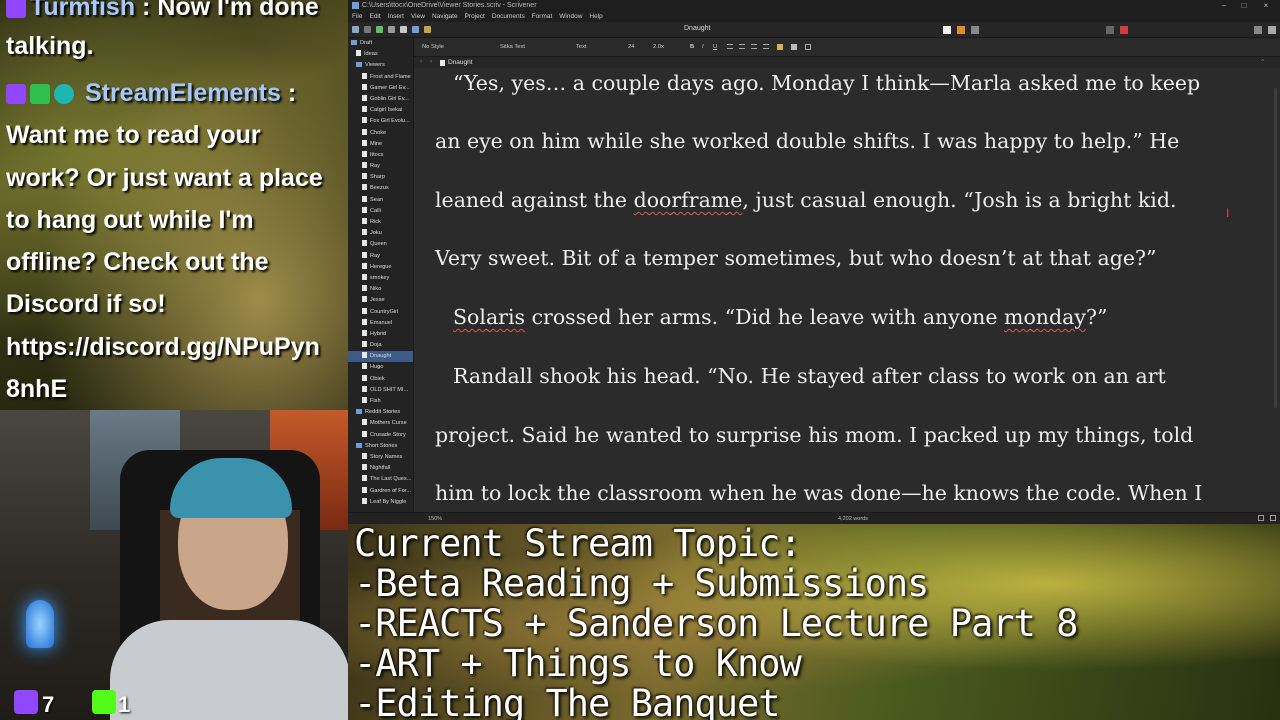 The image size is (1280, 720). What do you see at coordinates (703, 47) in the screenshot?
I see `italic-button: I` at bounding box center [703, 47].